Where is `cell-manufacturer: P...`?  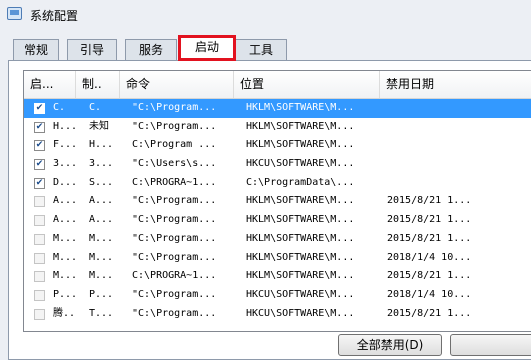
cell-manufacturer: P... is located at coordinates (101, 294).